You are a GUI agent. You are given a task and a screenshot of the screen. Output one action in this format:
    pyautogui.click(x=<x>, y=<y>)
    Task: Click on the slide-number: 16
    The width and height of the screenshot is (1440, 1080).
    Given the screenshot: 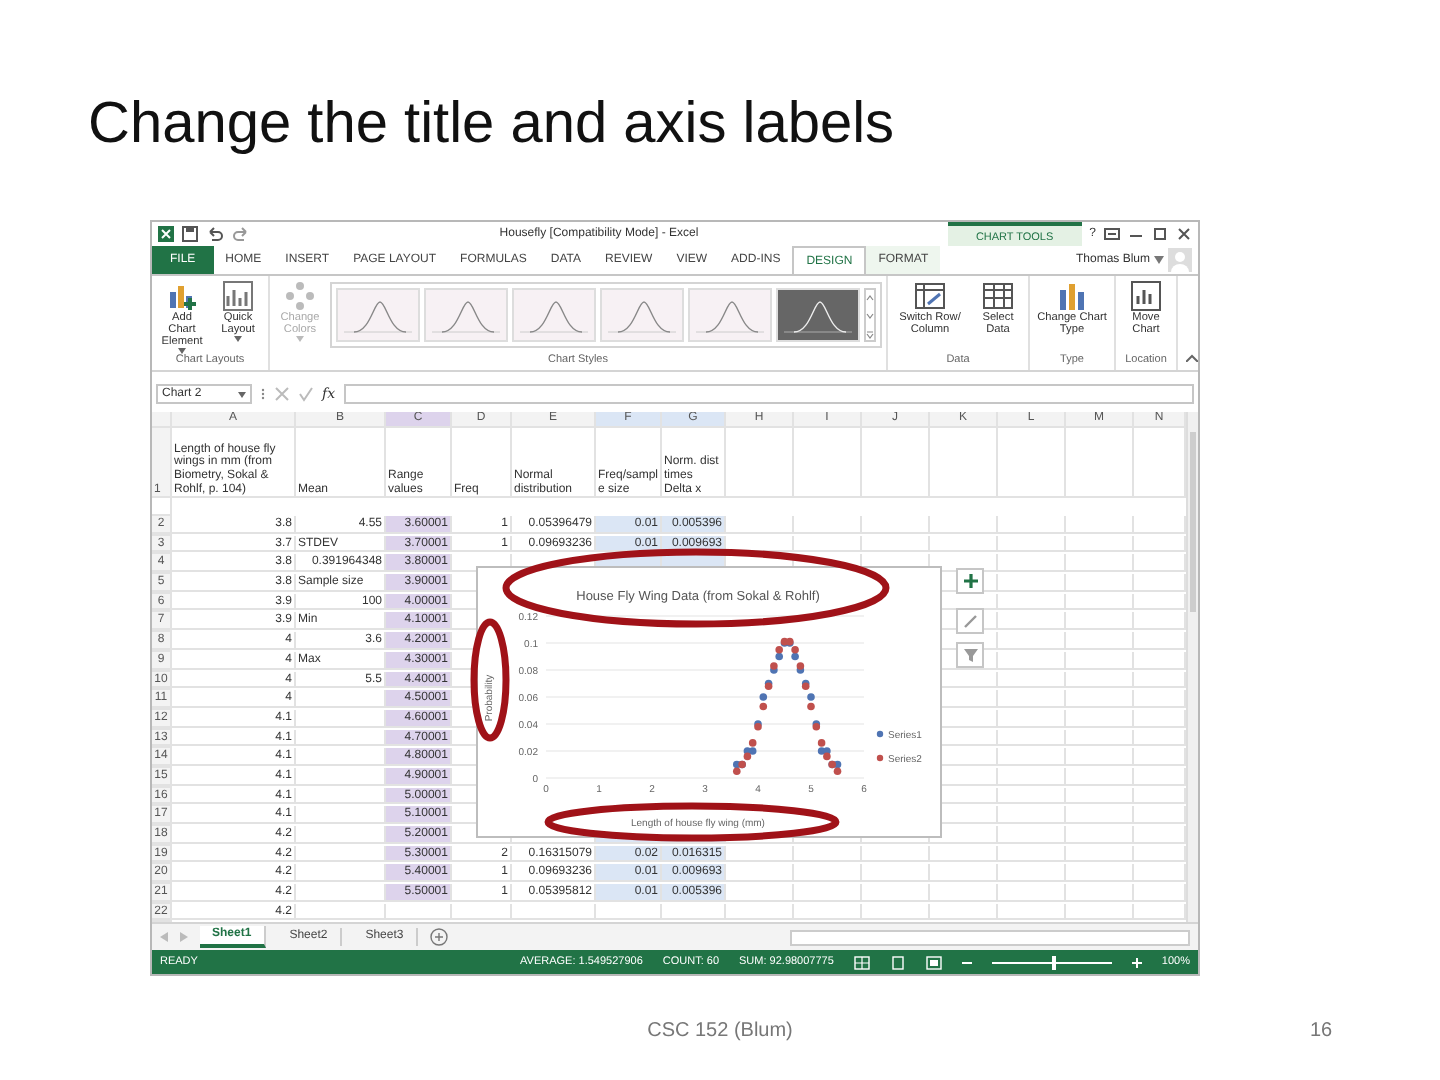 What is the action you would take?
    pyautogui.click(x=1321, y=1032)
    